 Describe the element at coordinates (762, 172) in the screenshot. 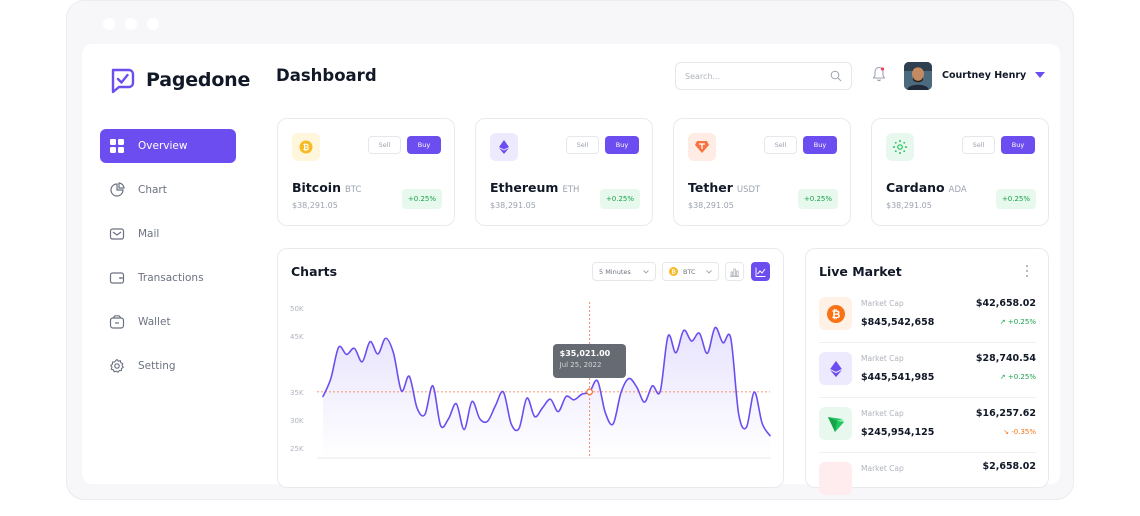

I see `coin-card-tether: Sell Buy Tether USDT $38,291.05 +0.25%` at that location.